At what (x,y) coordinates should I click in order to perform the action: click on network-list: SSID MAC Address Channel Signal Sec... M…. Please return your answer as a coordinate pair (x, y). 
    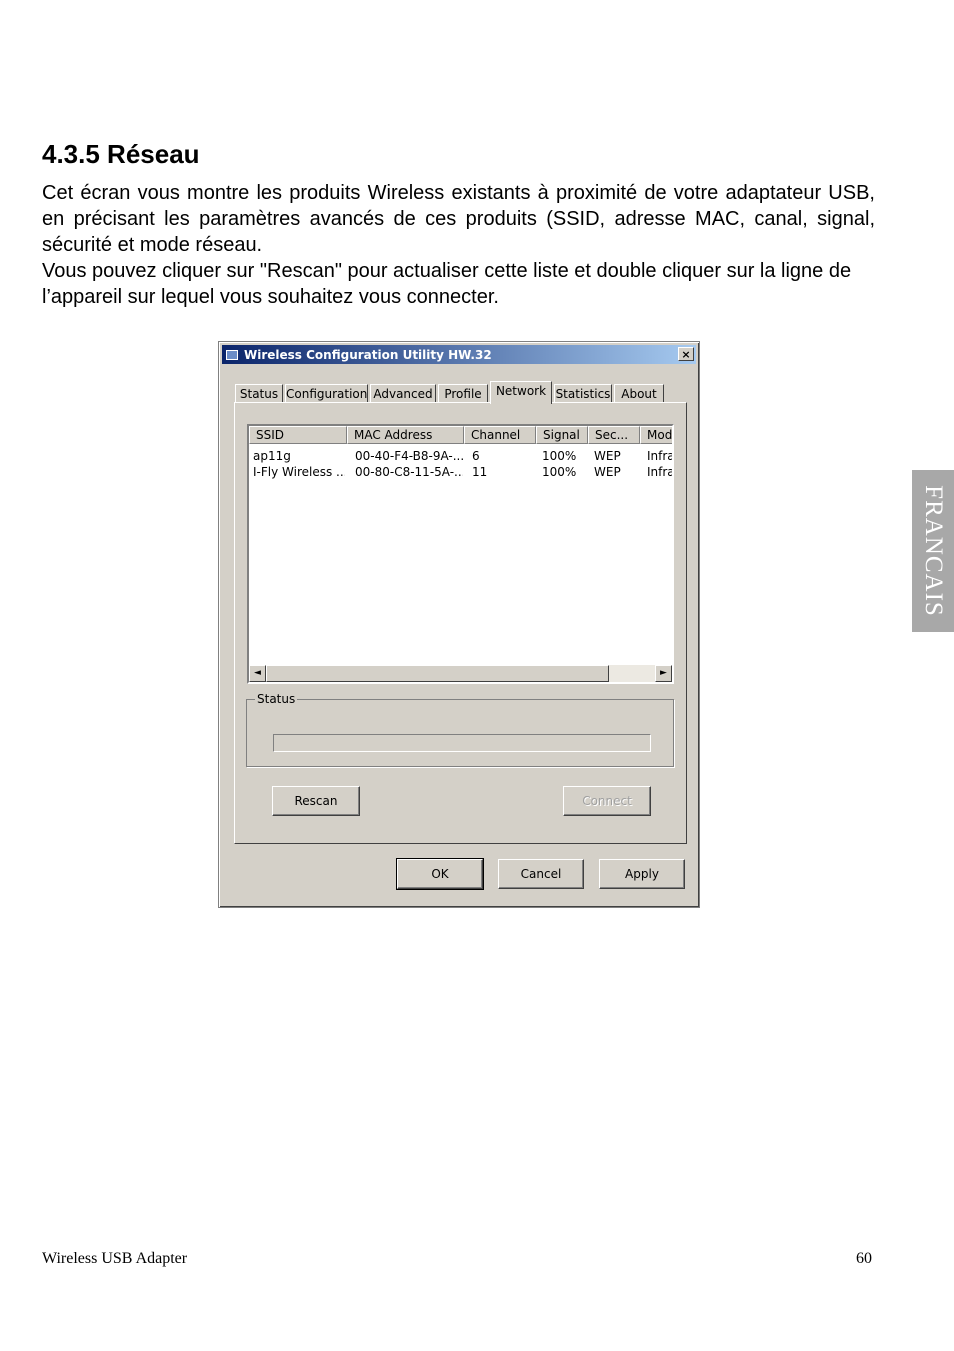
    Looking at the image, I should click on (460, 554).